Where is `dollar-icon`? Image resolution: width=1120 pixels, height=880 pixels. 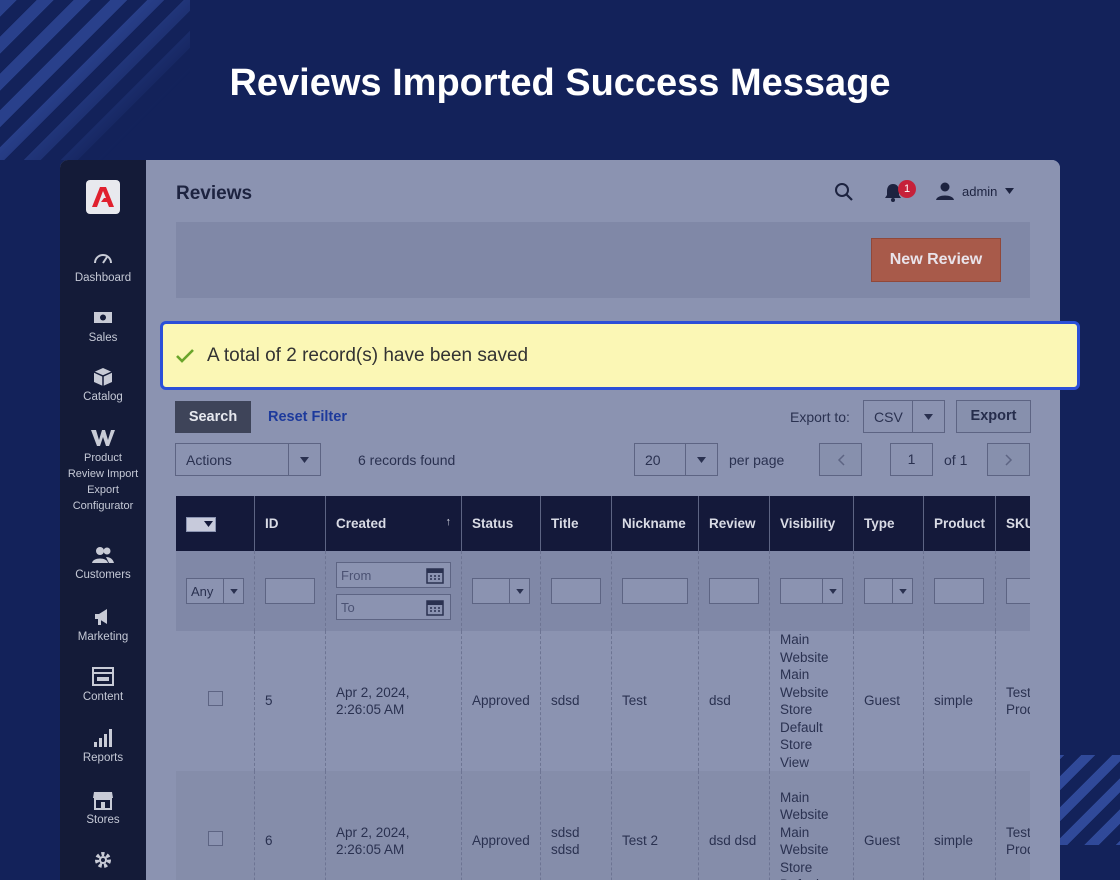
dollar-icon is located at coordinates (103, 317).